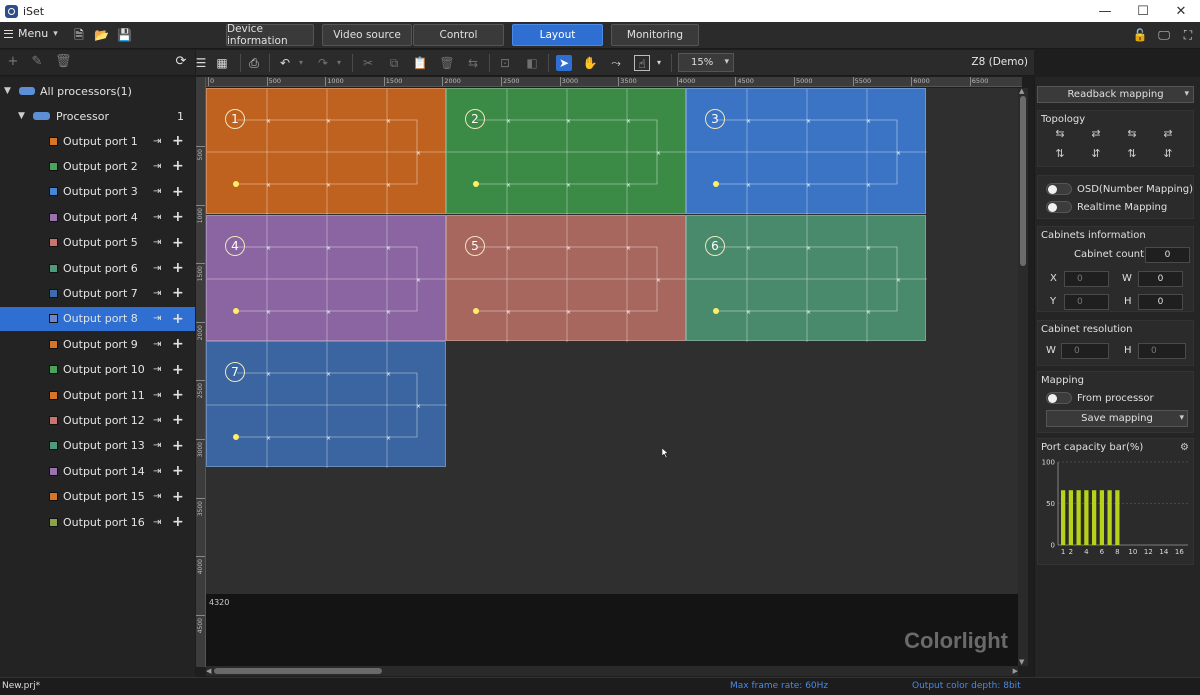  Describe the element at coordinates (1096, 134) in the screenshot. I see `topology-right-left-icon: ⇄` at that location.